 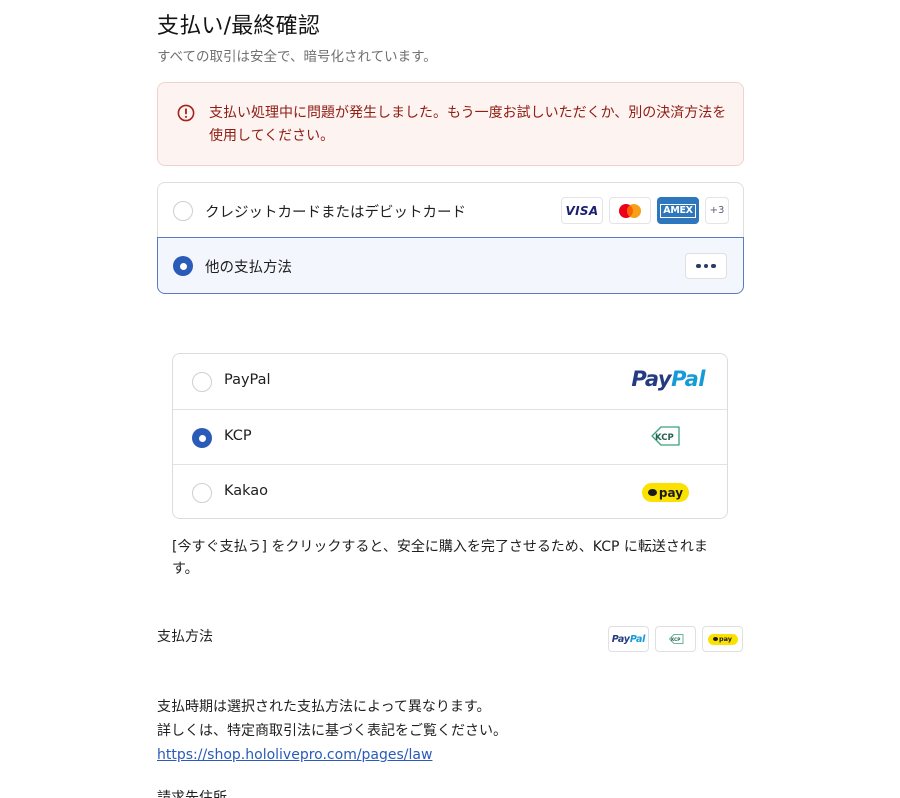 What do you see at coordinates (706, 266) in the screenshot?
I see `more-dots-icon` at bounding box center [706, 266].